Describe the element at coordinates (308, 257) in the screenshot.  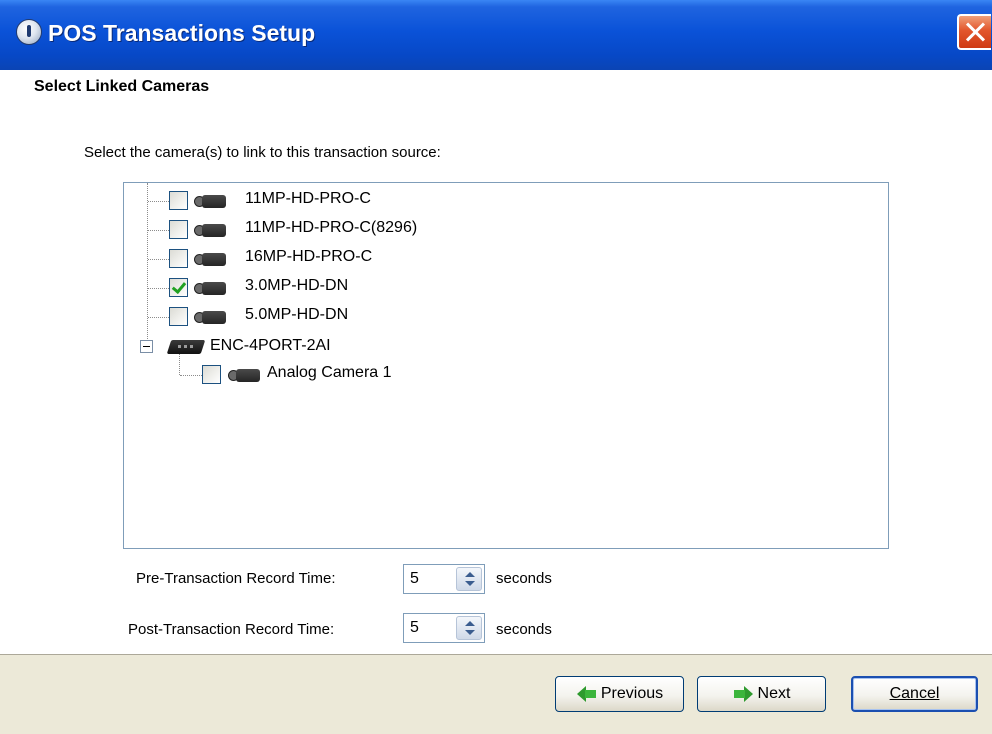
I see `camera-label: 16MP-HD-PRO-C` at that location.